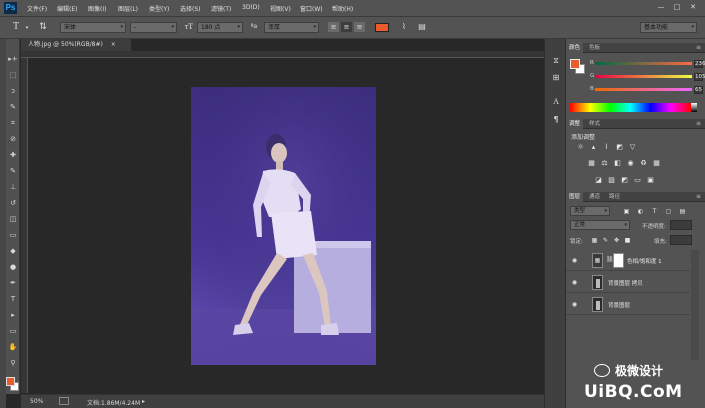  What do you see at coordinates (626, 211) in the screenshot?
I see `filter-pixel-icon: ▣` at bounding box center [626, 211].